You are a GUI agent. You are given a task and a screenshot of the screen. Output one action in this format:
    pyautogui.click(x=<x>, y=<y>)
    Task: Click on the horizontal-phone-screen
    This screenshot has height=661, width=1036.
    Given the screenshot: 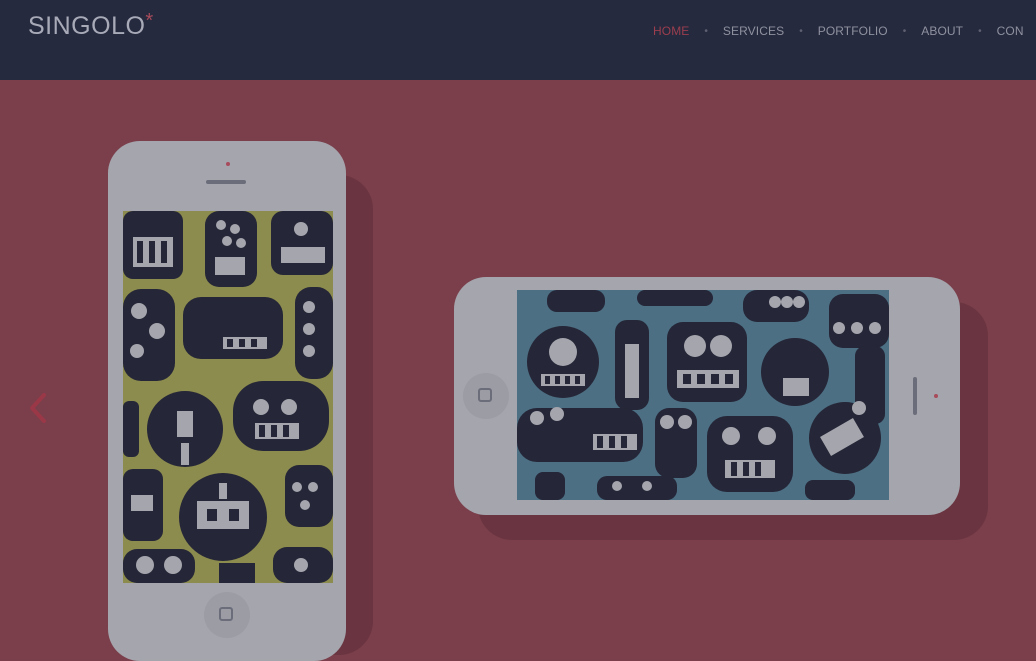 What is the action you would take?
    pyautogui.click(x=703, y=395)
    